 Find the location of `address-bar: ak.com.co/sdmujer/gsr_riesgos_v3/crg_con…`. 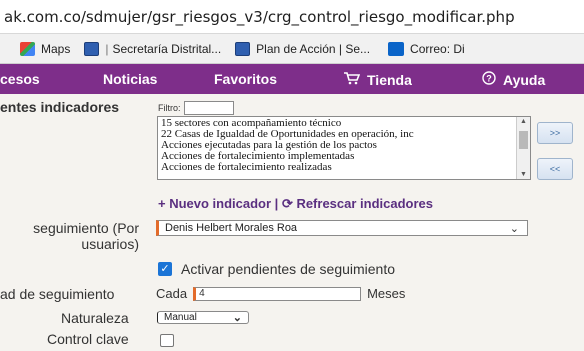

address-bar: ak.com.co/sdmujer/gsr_riesgos_v3/crg_con… is located at coordinates (292, 17).